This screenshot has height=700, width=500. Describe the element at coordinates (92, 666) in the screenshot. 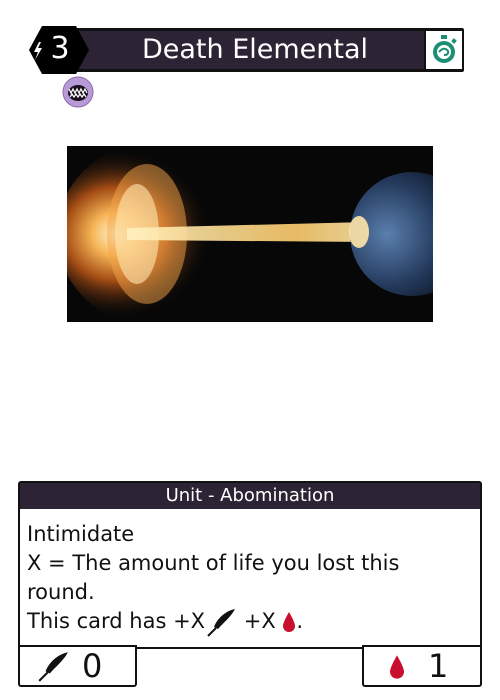

I see `attack-value: 0` at that location.